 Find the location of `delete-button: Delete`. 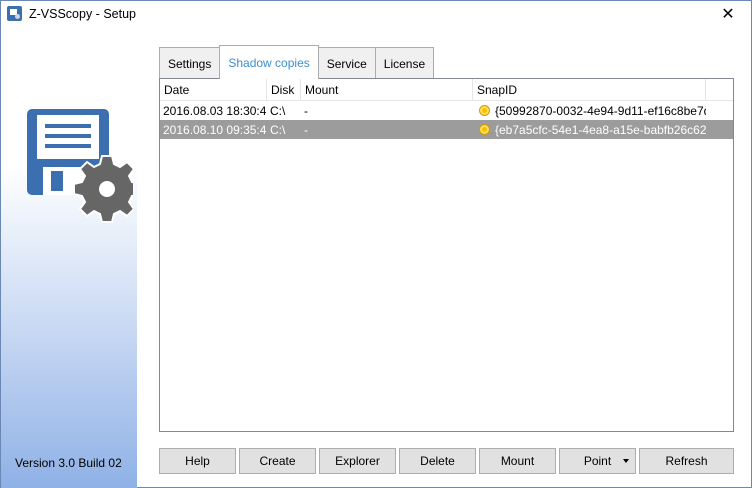

delete-button: Delete is located at coordinates (437, 461).